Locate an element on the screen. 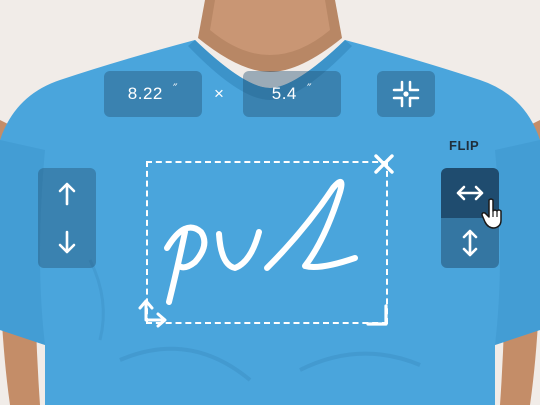 This screenshot has width=540, height=405. arrow-down-icon is located at coordinates (67, 242).